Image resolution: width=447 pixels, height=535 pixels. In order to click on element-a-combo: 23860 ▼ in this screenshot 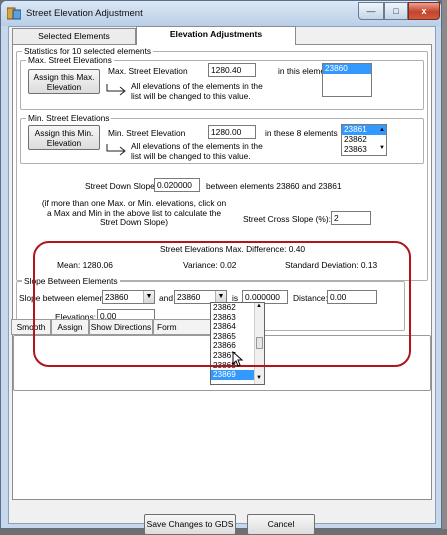, I will do `click(128, 297)`.